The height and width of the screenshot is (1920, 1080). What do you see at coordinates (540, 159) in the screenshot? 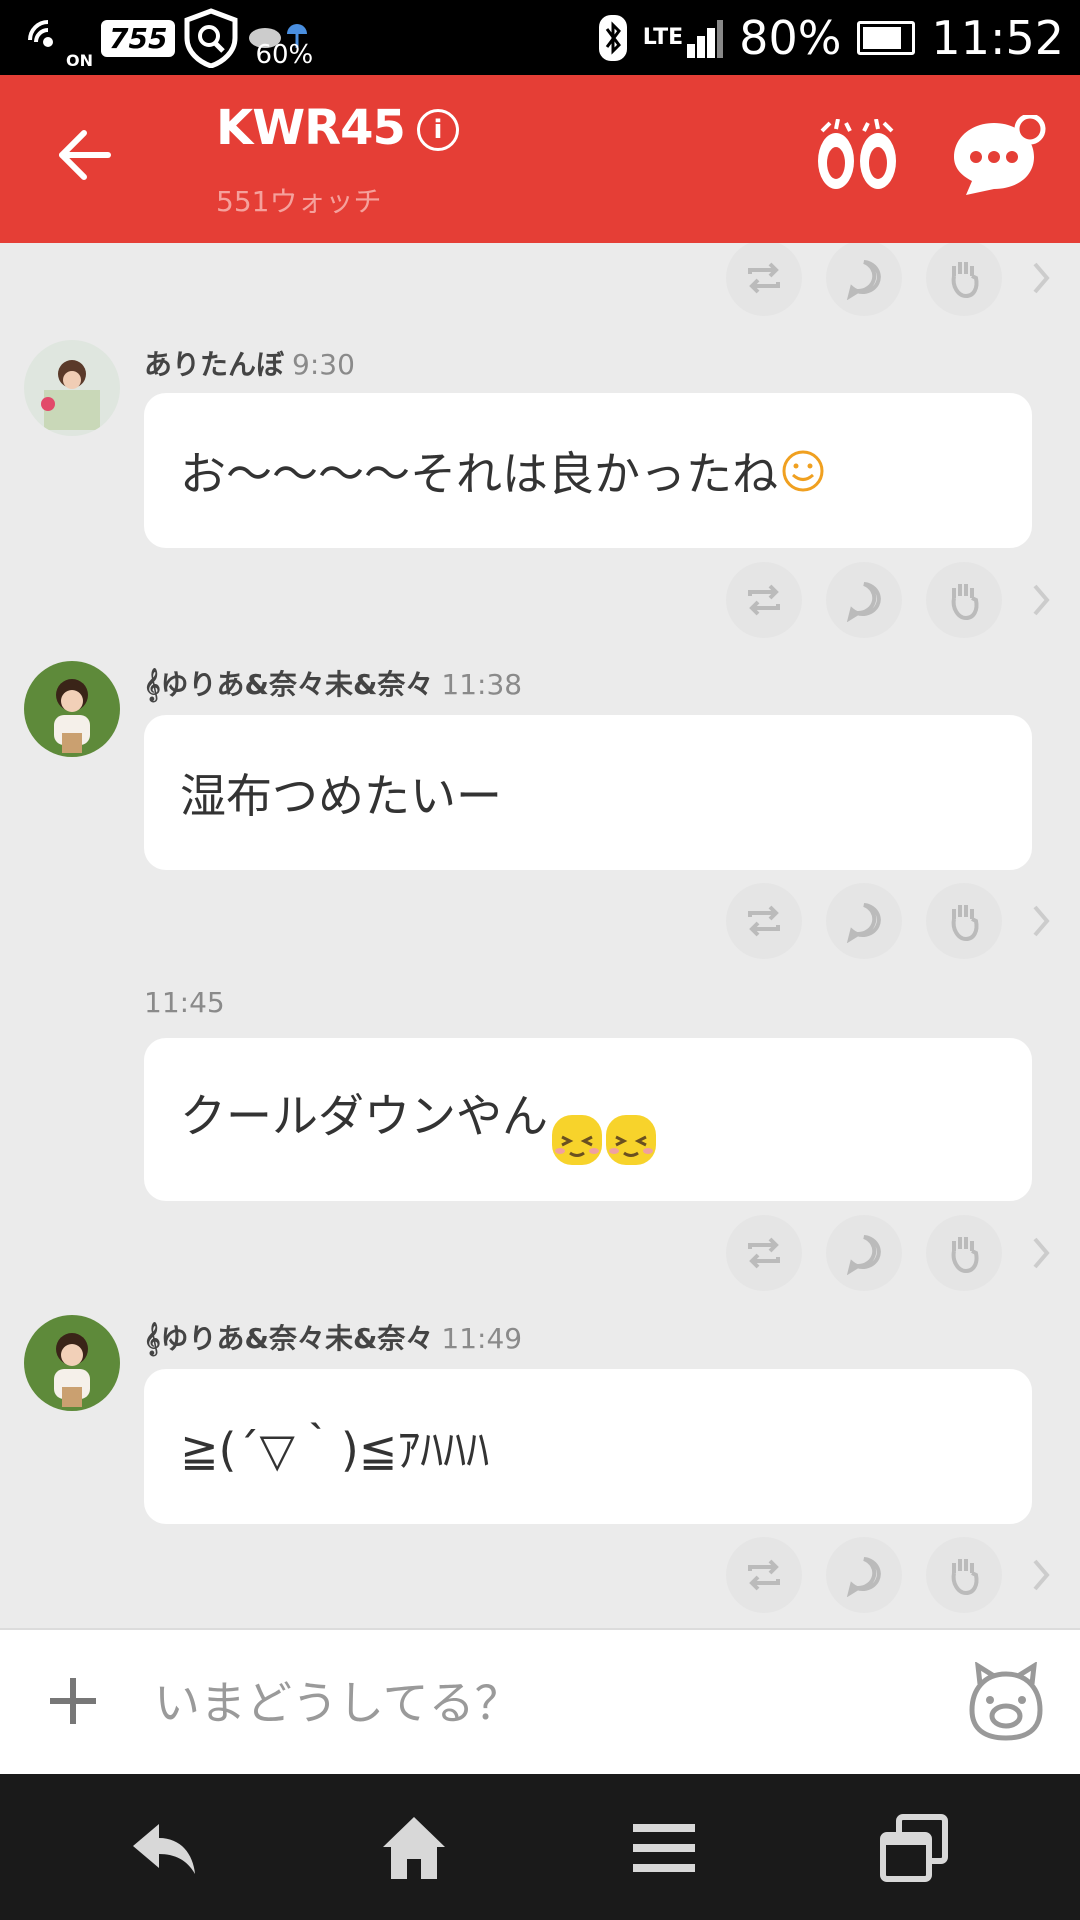
I see `app-header: KWR45 i 551ウォッチ` at bounding box center [540, 159].